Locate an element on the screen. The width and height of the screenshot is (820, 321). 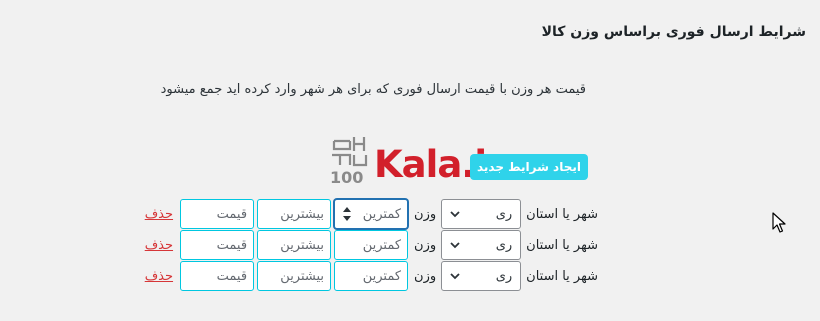
mouse-cursor-icon is located at coordinates (779, 222).